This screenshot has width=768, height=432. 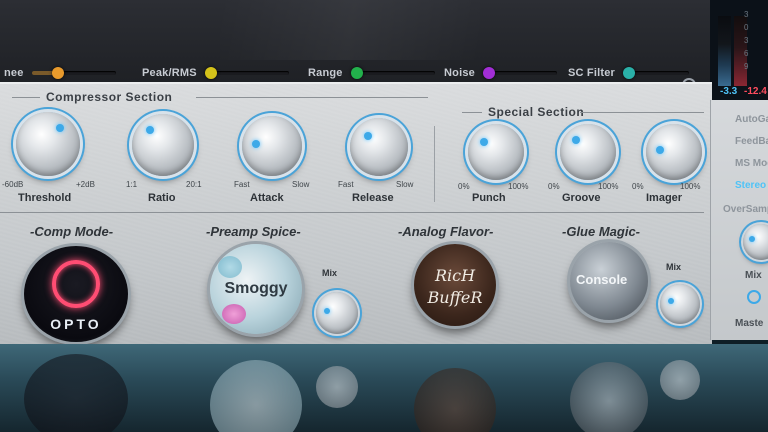 What do you see at coordinates (680, 304) in the screenshot?
I see `glue-mix-knob` at bounding box center [680, 304].